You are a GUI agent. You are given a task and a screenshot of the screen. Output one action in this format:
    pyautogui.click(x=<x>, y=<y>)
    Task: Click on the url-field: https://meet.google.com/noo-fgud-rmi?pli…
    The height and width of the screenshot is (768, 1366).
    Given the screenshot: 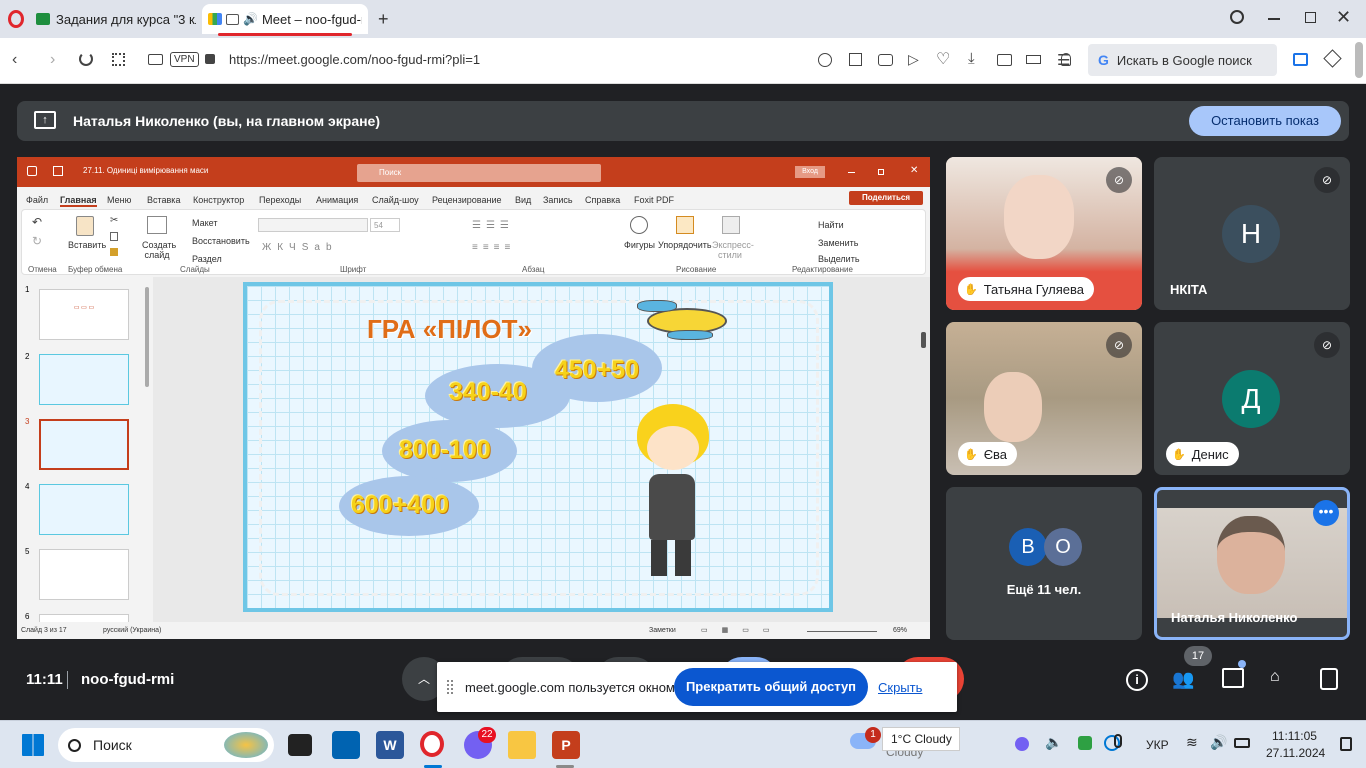 What is the action you would take?
    pyautogui.click(x=509, y=59)
    